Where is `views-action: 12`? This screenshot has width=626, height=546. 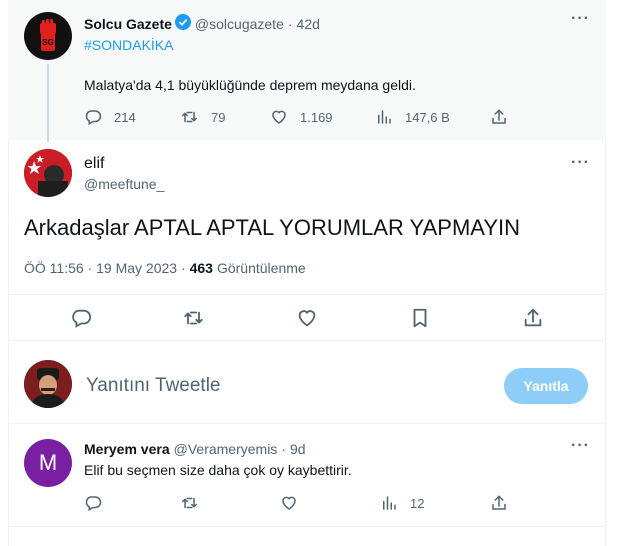
views-action: 12 is located at coordinates (402, 503).